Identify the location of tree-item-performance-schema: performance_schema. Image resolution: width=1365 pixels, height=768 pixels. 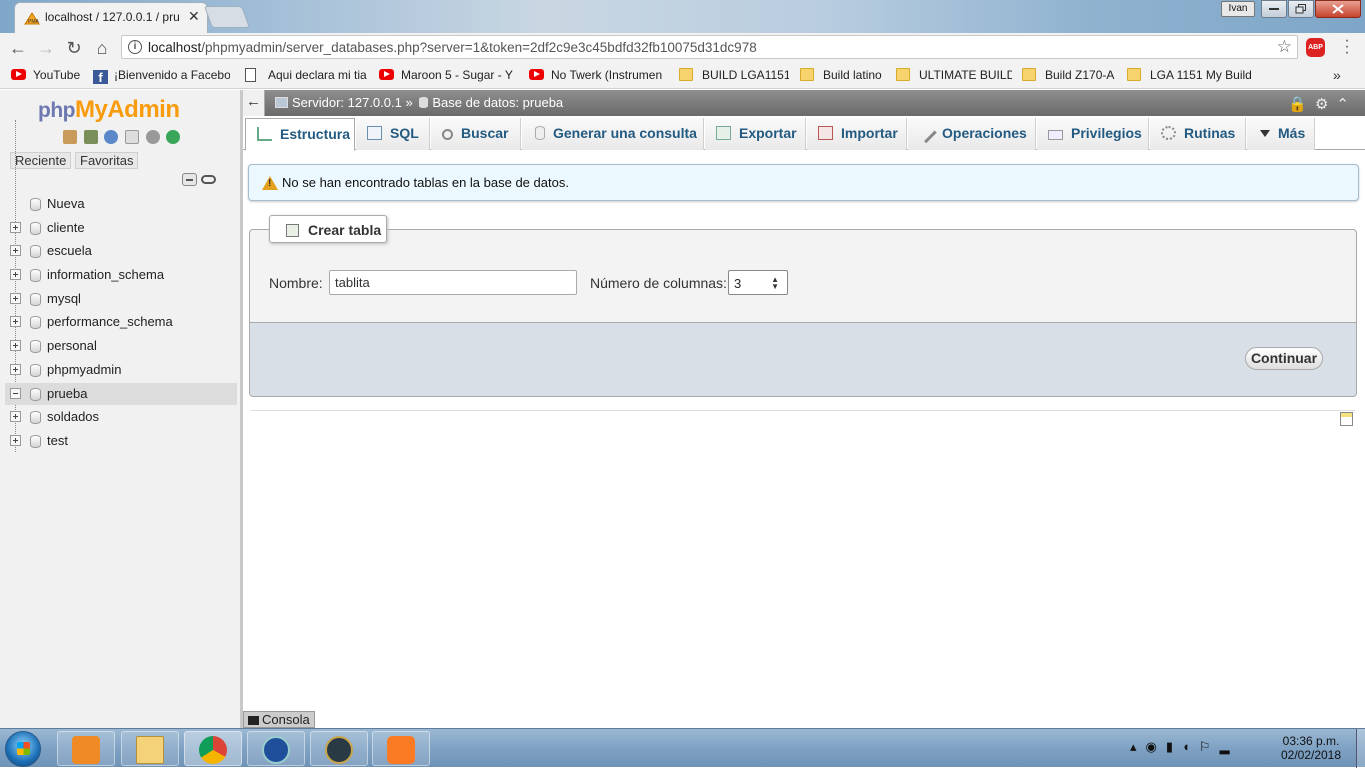
(120, 322).